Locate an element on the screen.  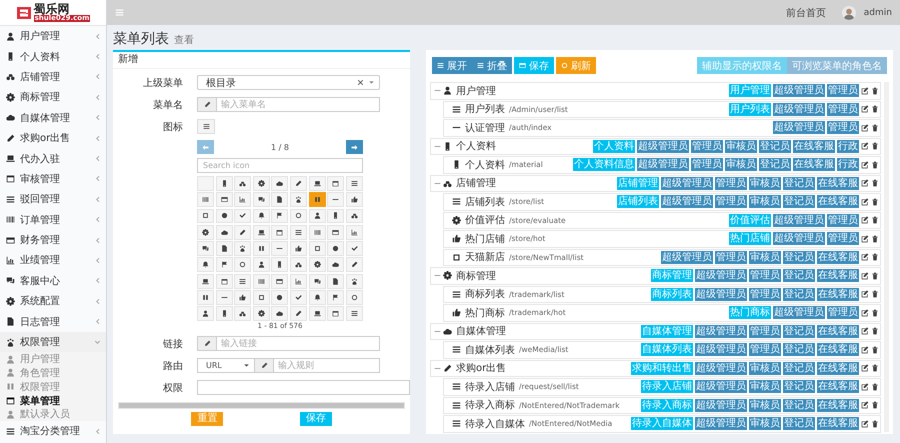
permission-tag: 求购和转出售 is located at coordinates (662, 368).